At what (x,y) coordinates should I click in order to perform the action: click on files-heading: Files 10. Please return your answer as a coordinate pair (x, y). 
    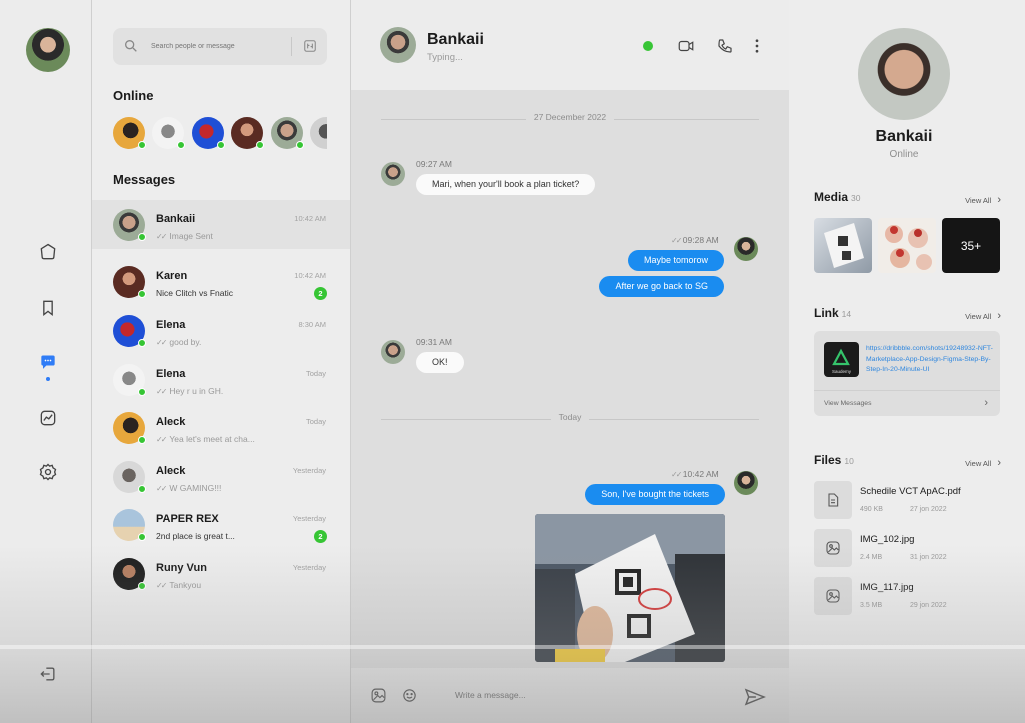
    Looking at the image, I should click on (834, 460).